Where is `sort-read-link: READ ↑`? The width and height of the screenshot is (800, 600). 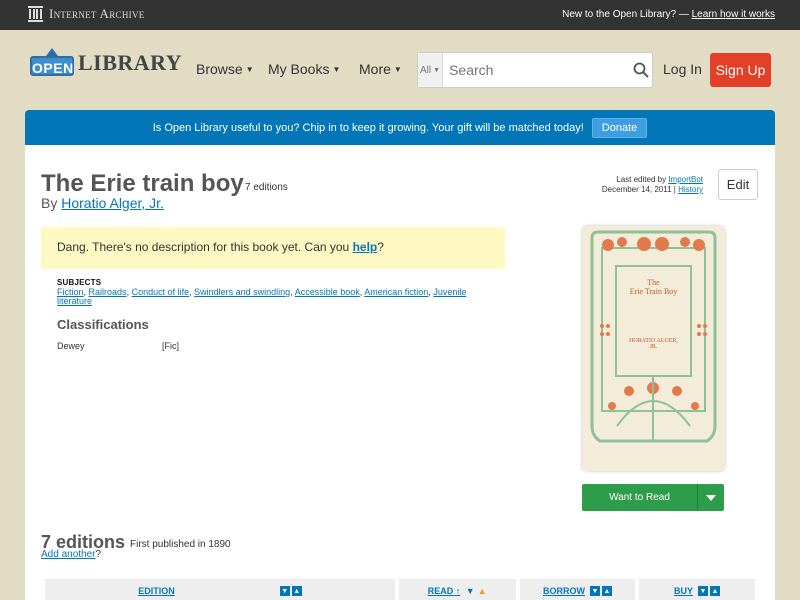 sort-read-link: READ ↑ is located at coordinates (444, 591).